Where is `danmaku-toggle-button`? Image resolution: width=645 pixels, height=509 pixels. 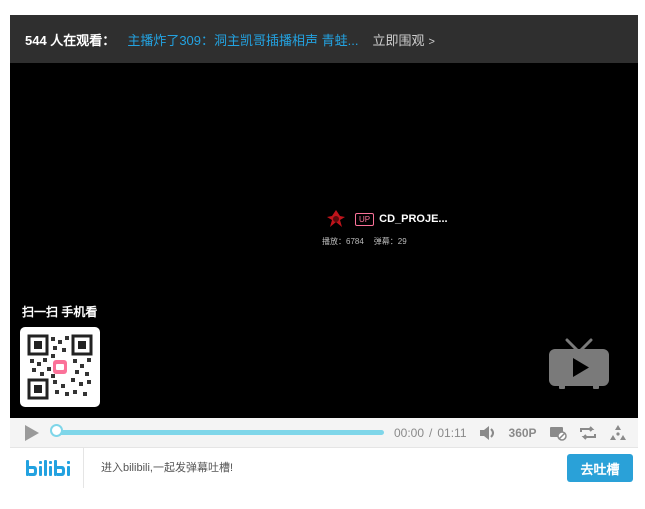
danmaku-toggle-button is located at coordinates (558, 433).